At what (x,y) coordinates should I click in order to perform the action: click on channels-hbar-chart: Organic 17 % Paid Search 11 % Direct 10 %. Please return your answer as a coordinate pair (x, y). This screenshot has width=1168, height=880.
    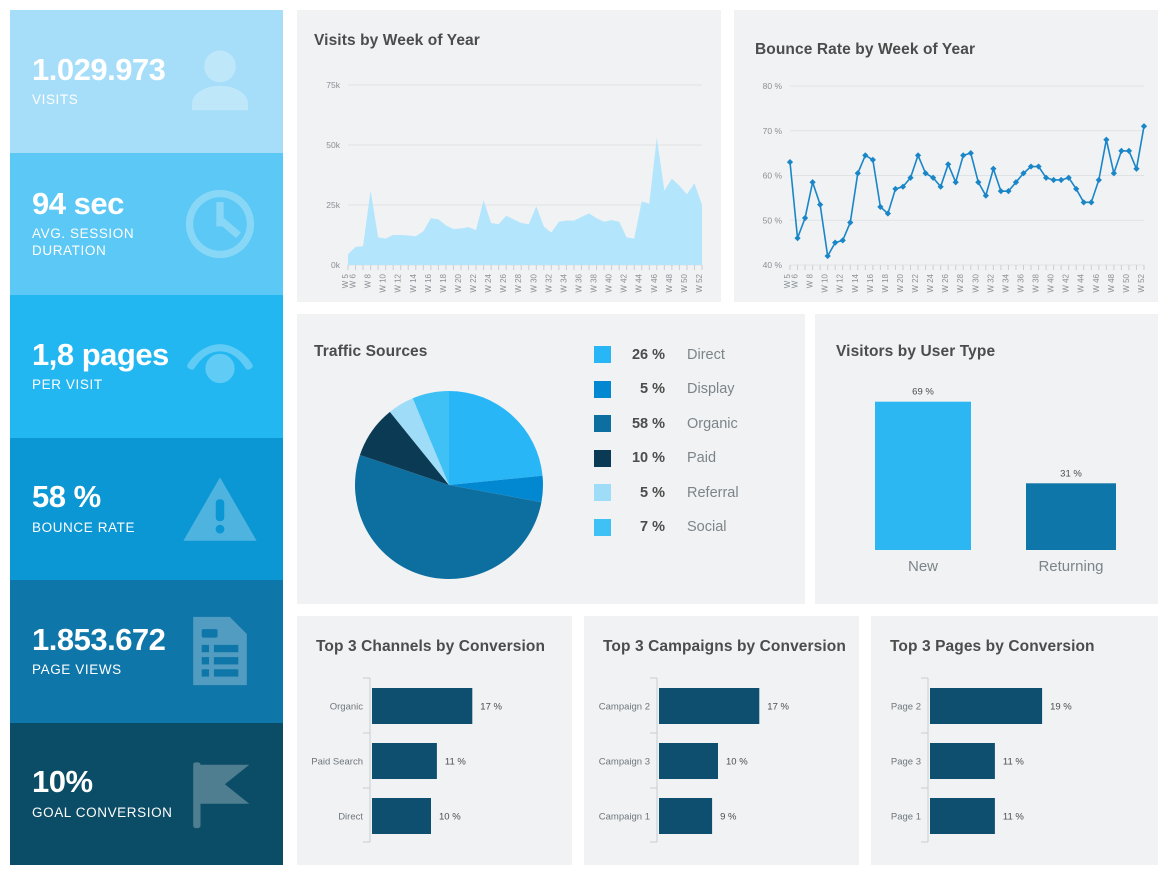
    Looking at the image, I should click on (407, 760).